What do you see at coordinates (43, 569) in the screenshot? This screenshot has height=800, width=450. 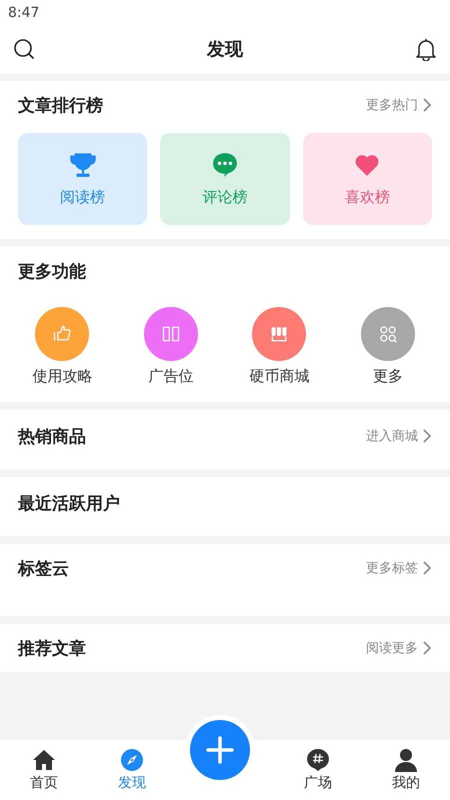 I see `section-title: 标签云` at bounding box center [43, 569].